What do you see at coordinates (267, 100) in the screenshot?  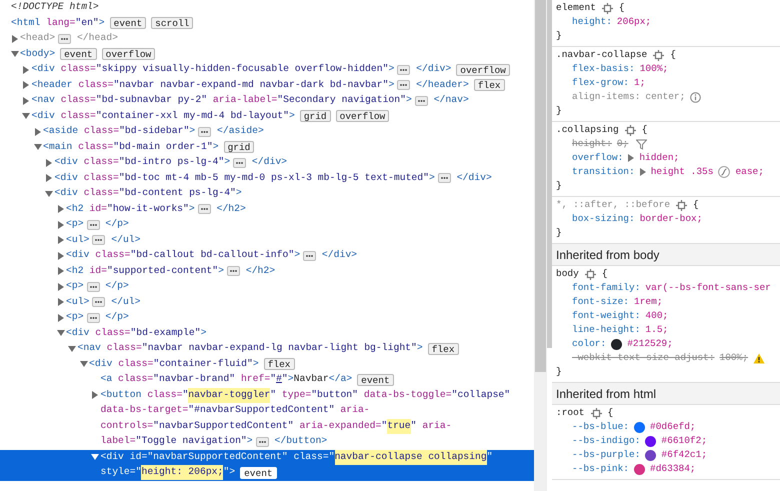 I see `dom-node-row: <nav class="bd-subnavbar py-2" aria-label="Secondary navigation"> </nav>` at bounding box center [267, 100].